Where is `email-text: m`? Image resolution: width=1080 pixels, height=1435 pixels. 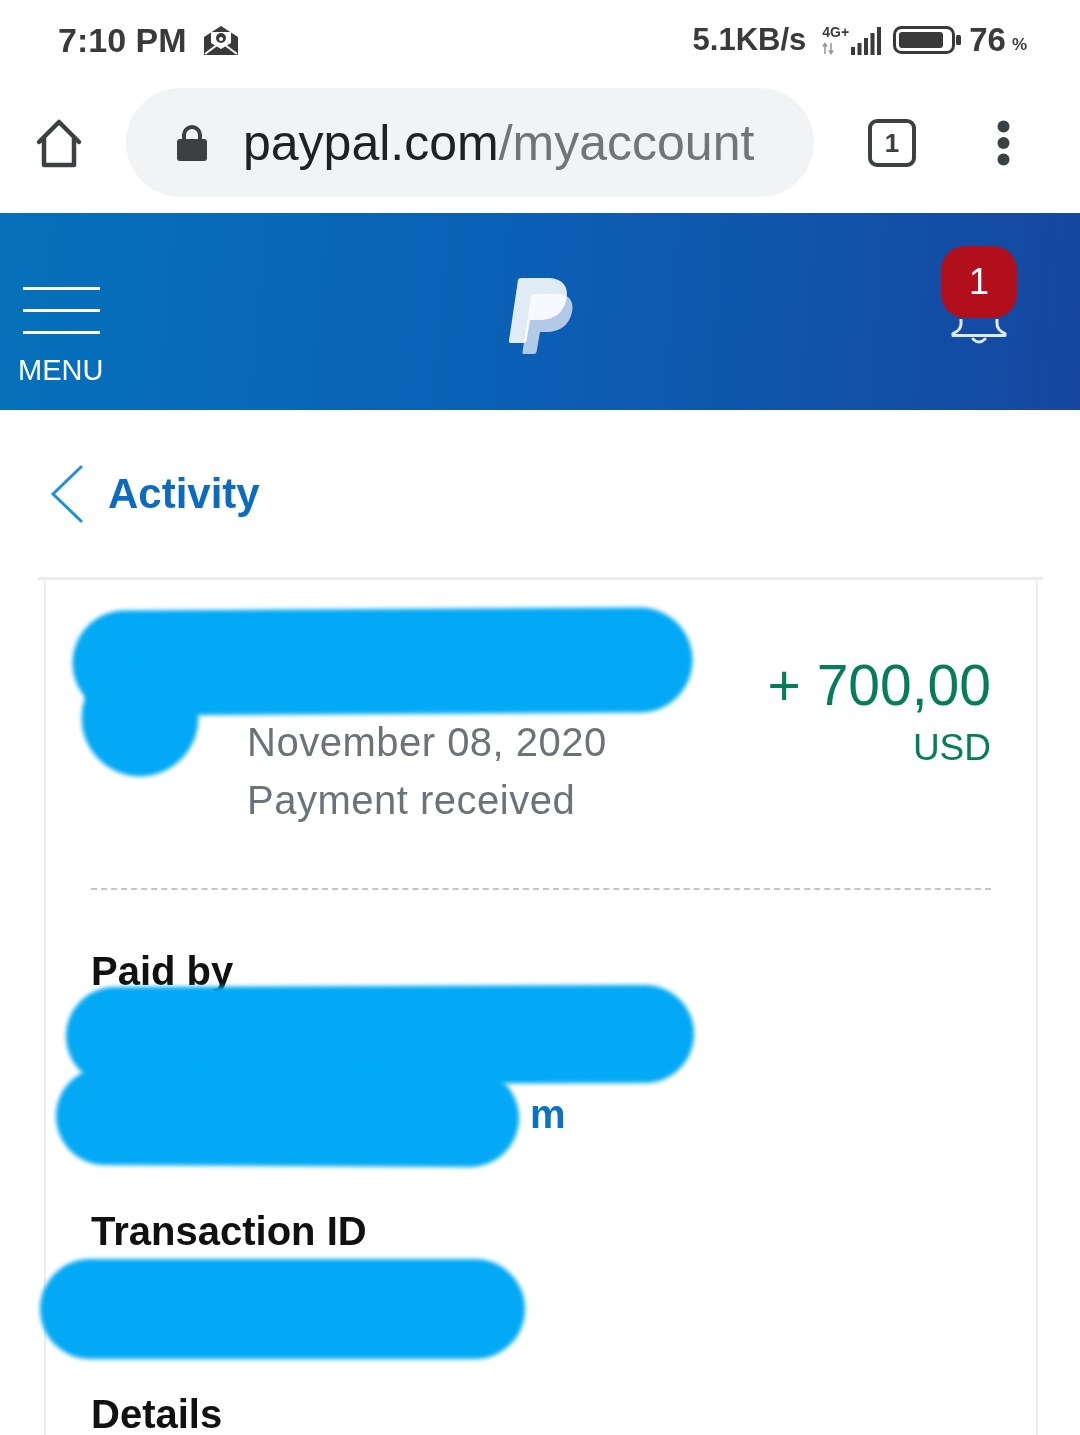 email-text: m is located at coordinates (548, 1114).